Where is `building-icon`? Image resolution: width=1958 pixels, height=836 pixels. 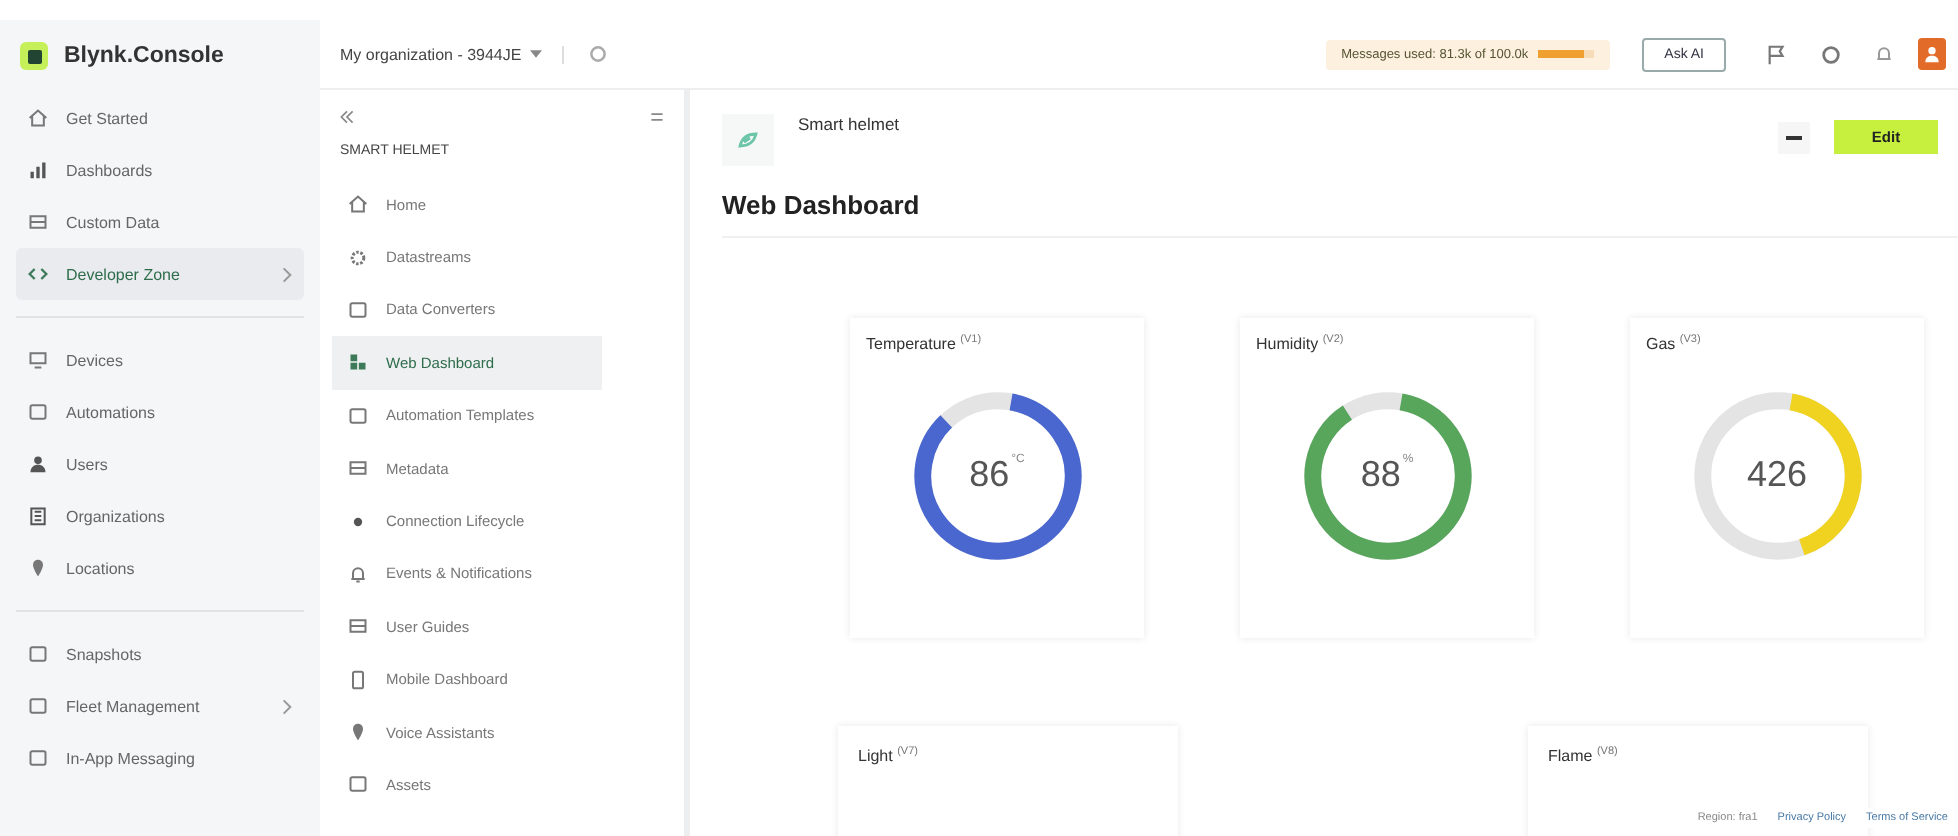 building-icon is located at coordinates (38, 516).